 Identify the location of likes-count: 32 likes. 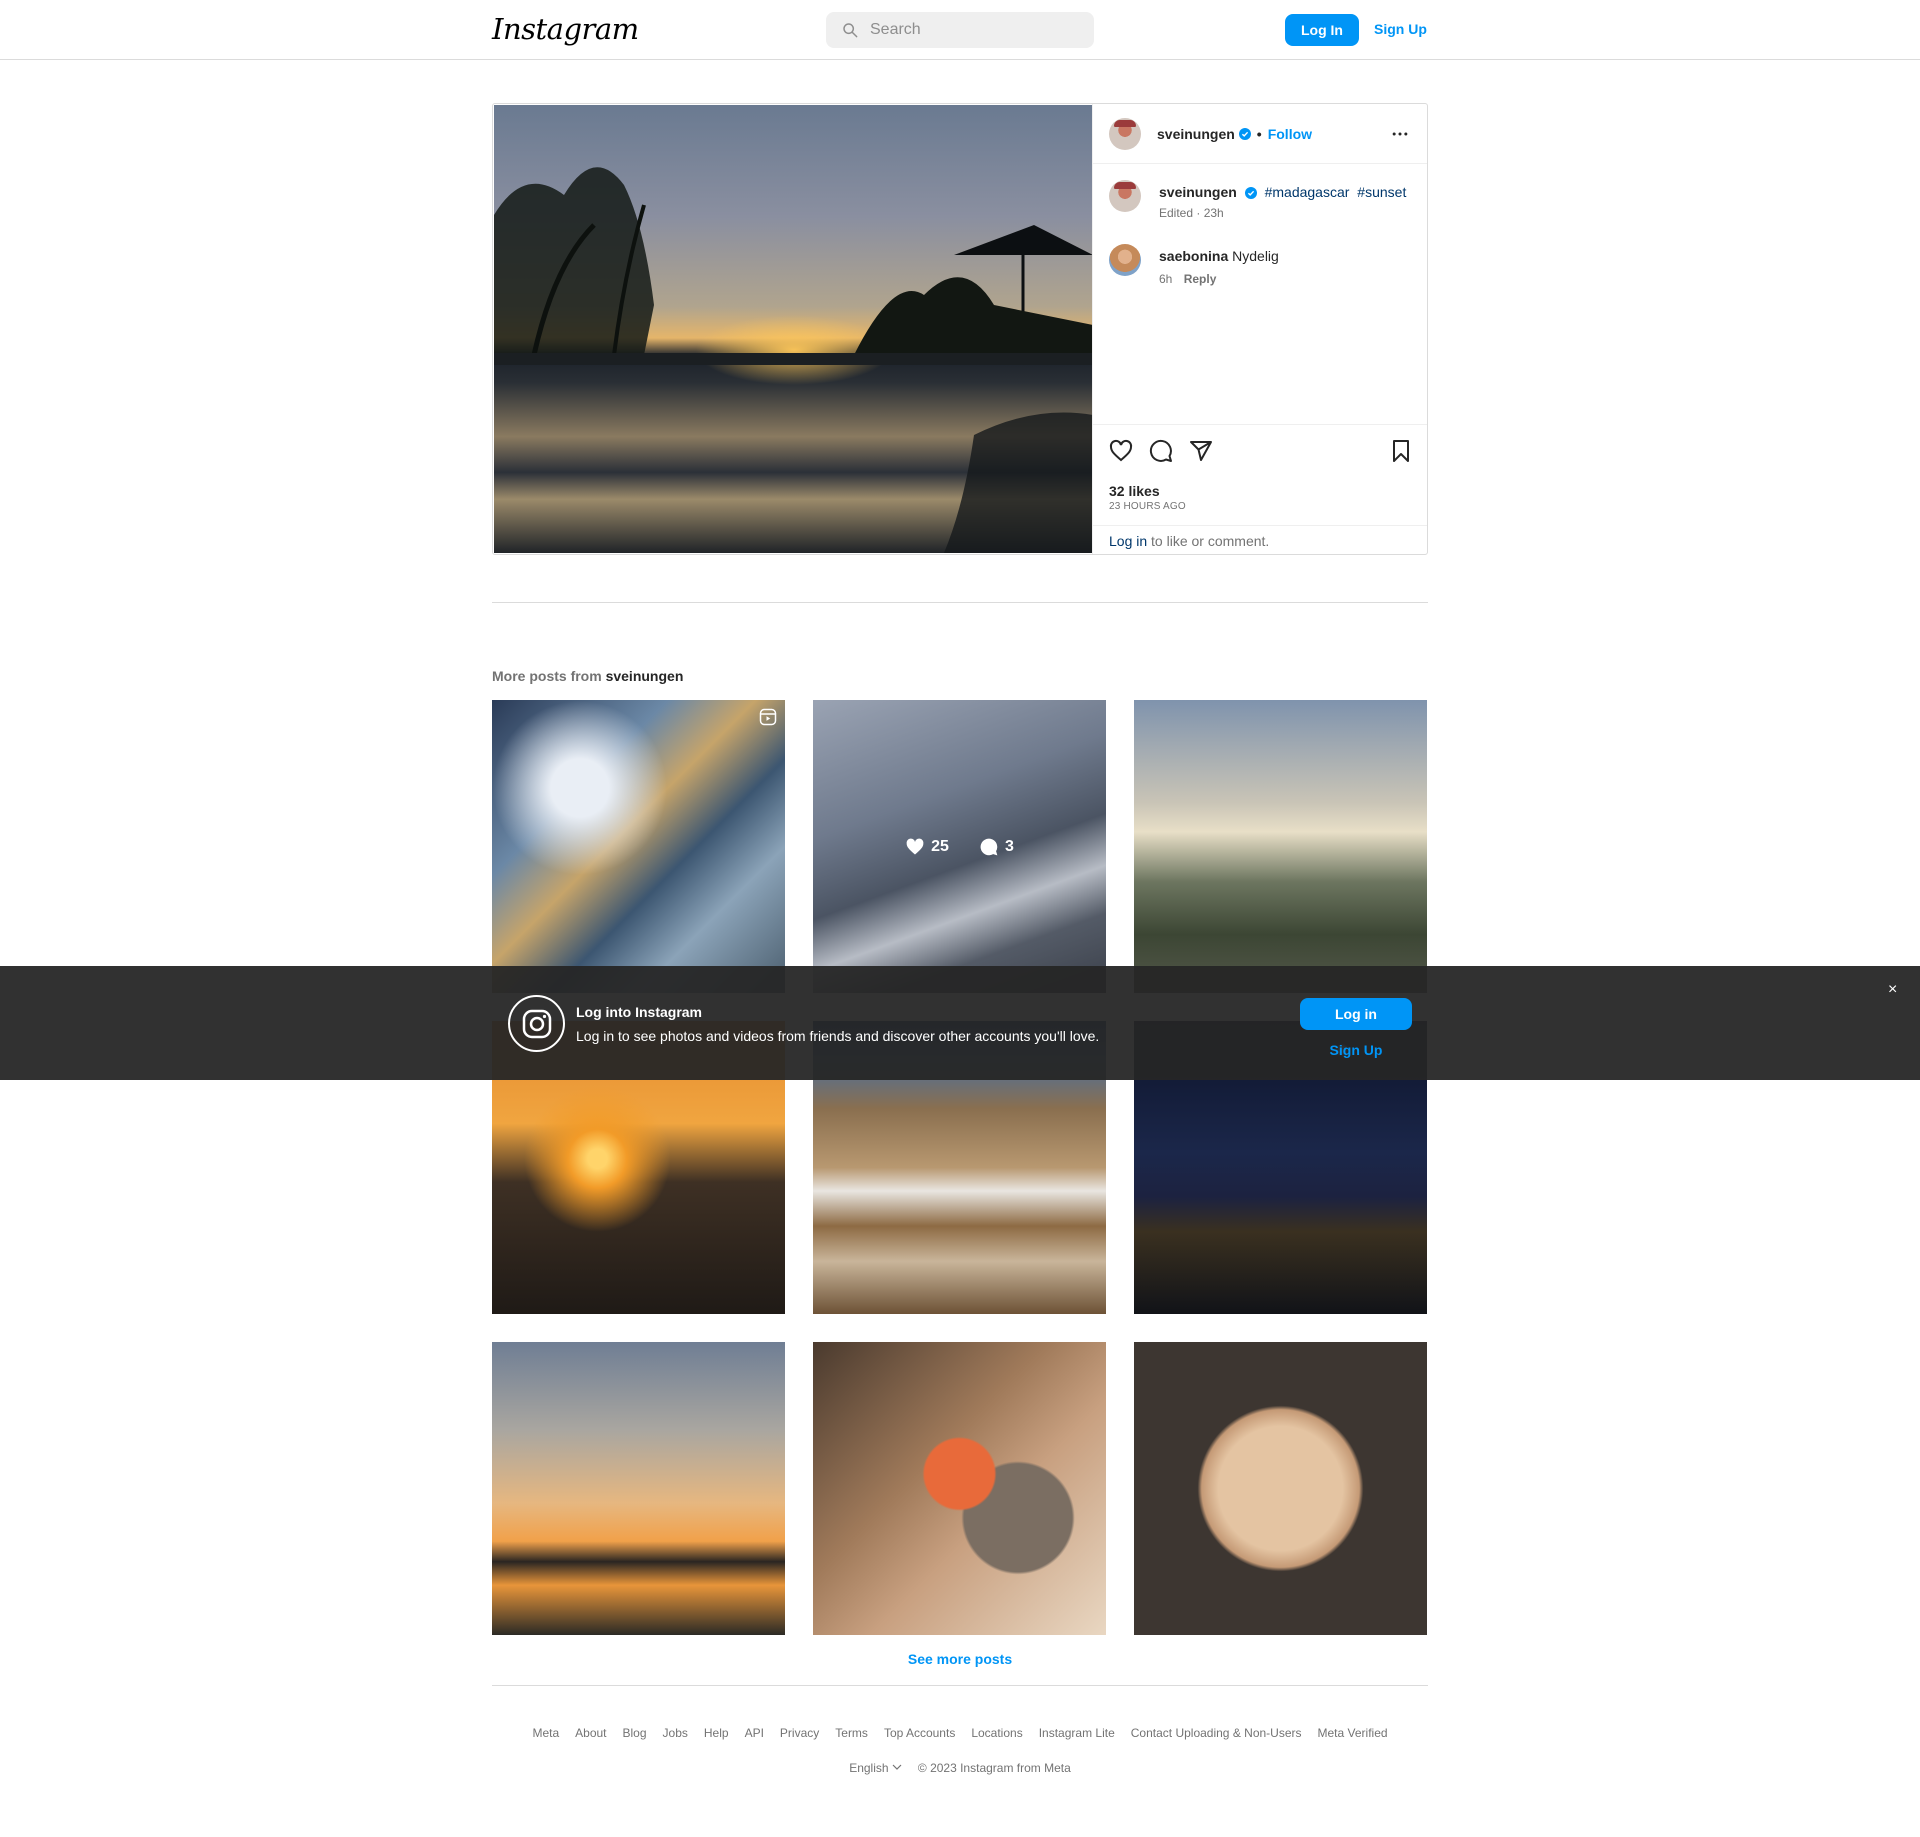
(1134, 491).